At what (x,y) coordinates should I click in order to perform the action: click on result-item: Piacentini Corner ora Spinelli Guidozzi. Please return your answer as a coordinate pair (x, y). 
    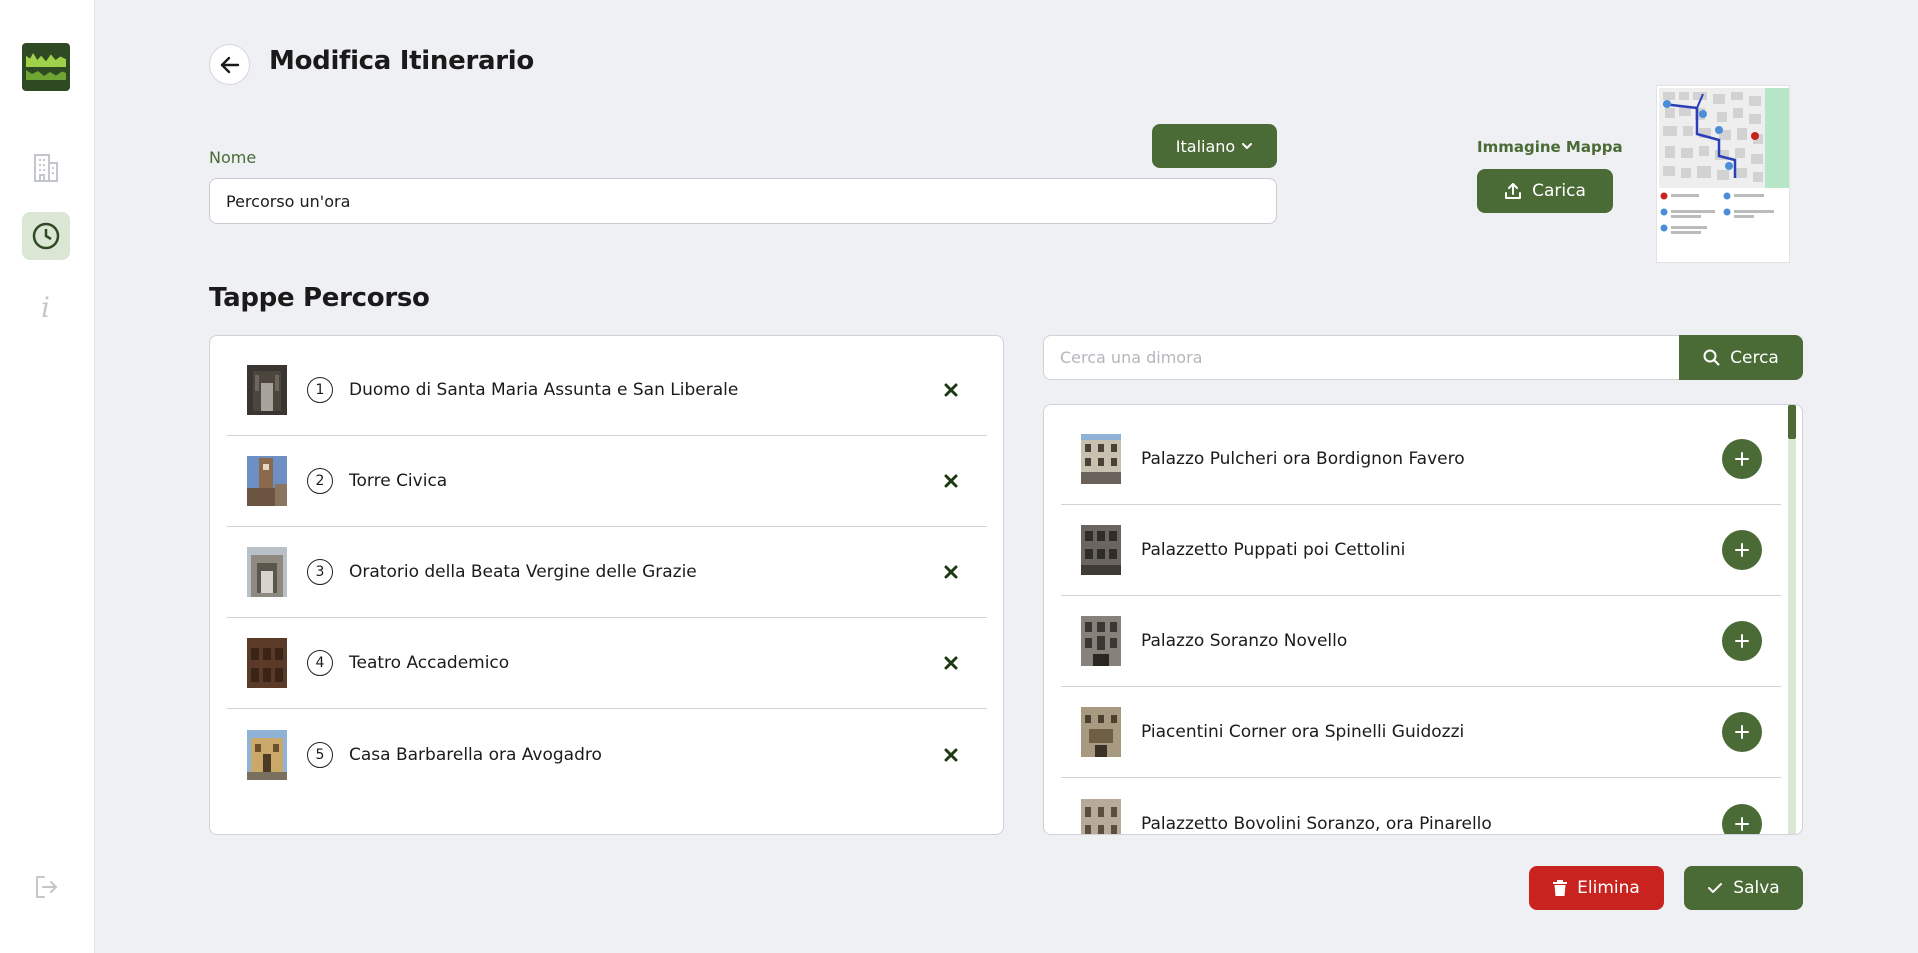
    Looking at the image, I should click on (1421, 732).